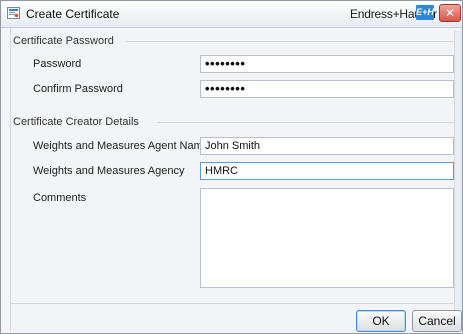 The width and height of the screenshot is (463, 334). Describe the element at coordinates (327, 89) in the screenshot. I see `confirm-password-field: ••••••••` at that location.